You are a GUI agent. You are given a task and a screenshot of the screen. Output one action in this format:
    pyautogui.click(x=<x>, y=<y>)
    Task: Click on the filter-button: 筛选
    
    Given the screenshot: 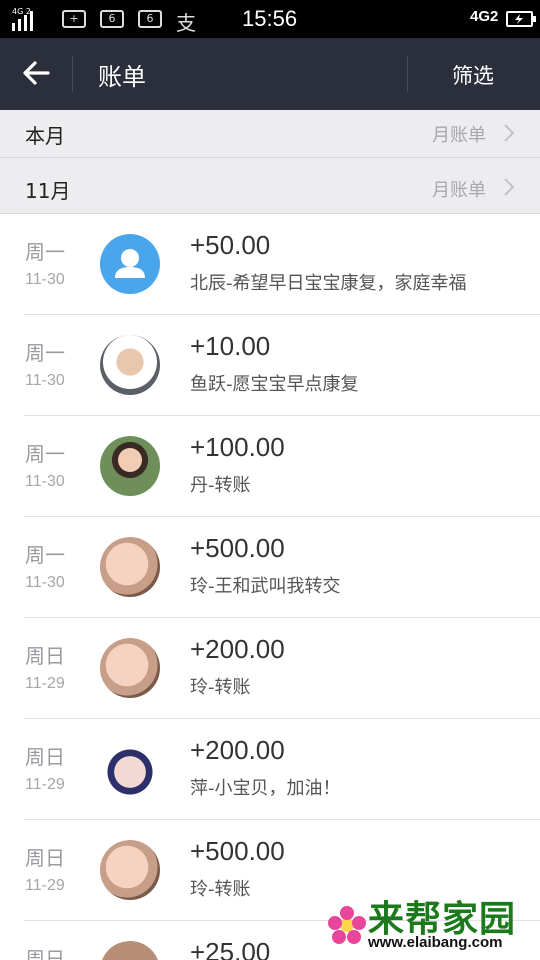 What is the action you would take?
    pyautogui.click(x=473, y=75)
    